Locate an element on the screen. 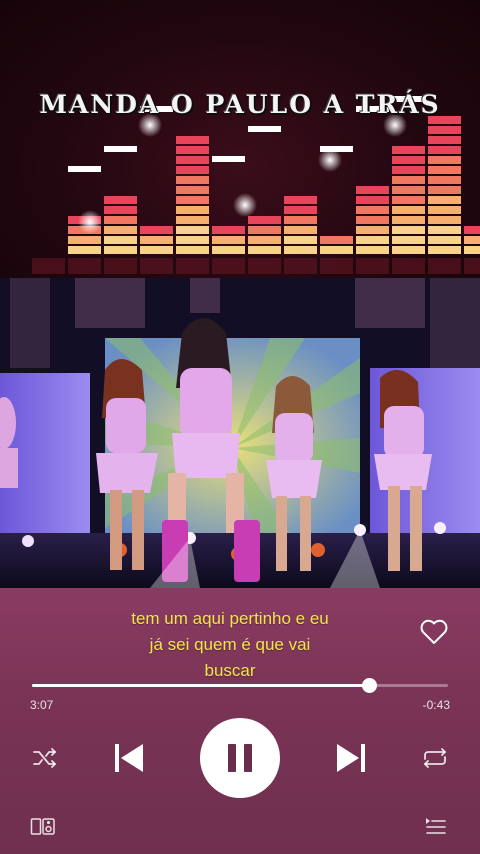 This screenshot has width=480, height=854. queue-icon is located at coordinates (436, 826).